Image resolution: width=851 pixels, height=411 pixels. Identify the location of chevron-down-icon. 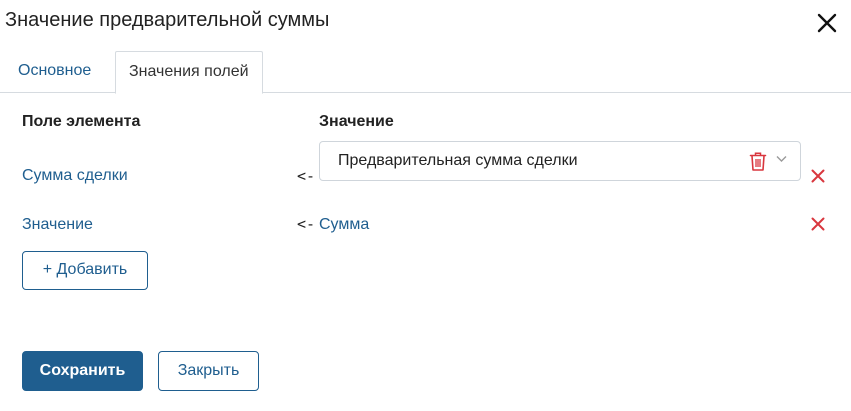
(781, 159).